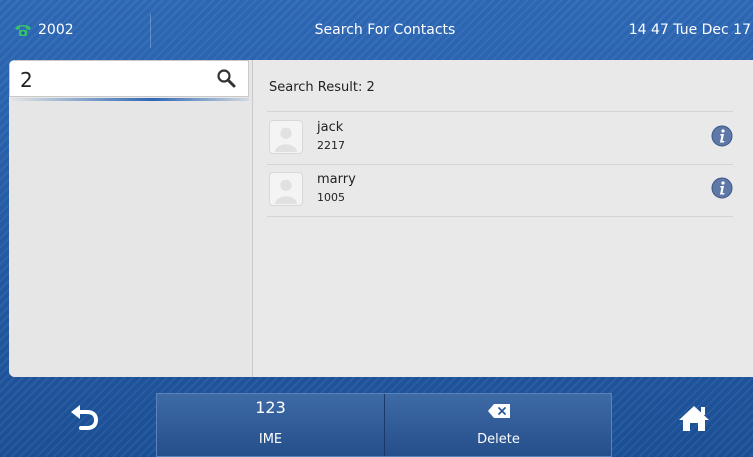 The width and height of the screenshot is (753, 457). I want to click on phone-icon, so click(23, 30).